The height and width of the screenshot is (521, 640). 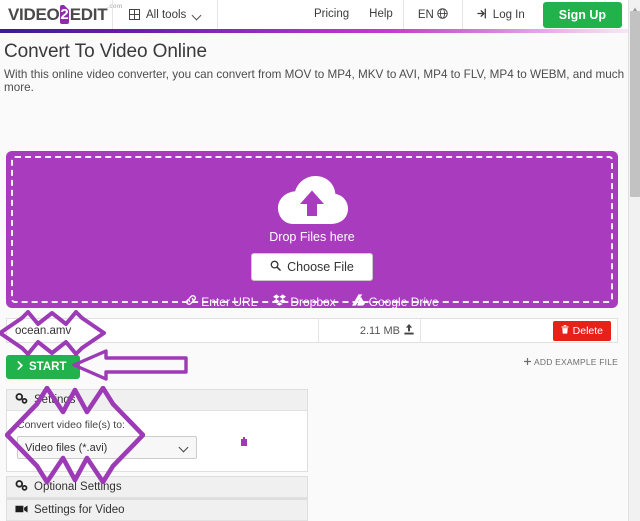 What do you see at coordinates (425, 14) in the screenshot?
I see `language-label: EN` at bounding box center [425, 14].